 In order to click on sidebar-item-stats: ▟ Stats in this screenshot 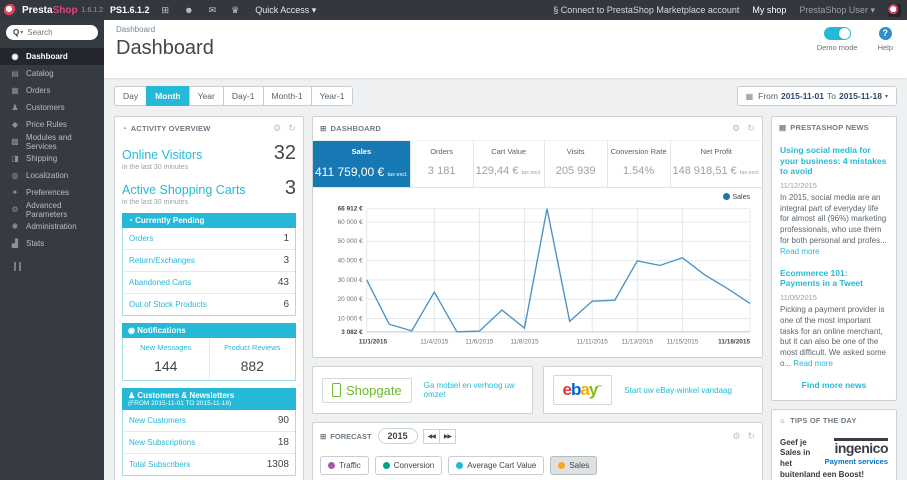, I will do `click(52, 243)`.